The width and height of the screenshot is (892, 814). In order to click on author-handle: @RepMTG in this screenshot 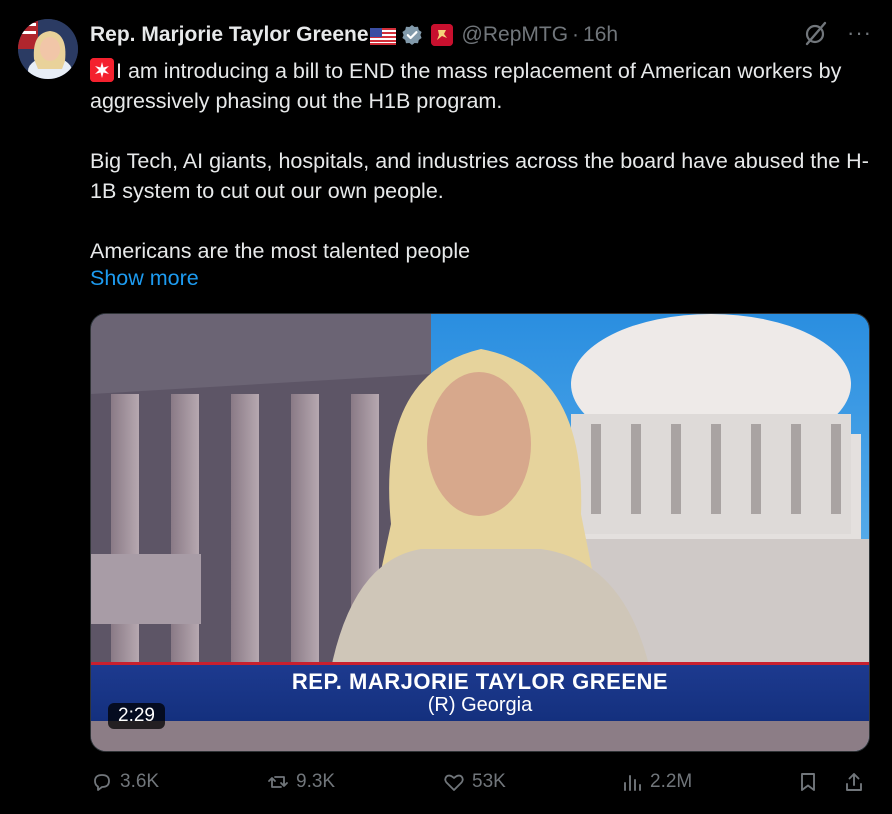, I will do `click(515, 35)`.